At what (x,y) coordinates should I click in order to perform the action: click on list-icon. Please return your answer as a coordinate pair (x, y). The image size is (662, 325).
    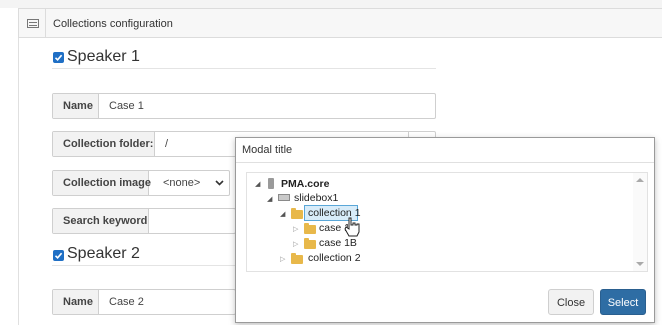
    Looking at the image, I should click on (33, 23).